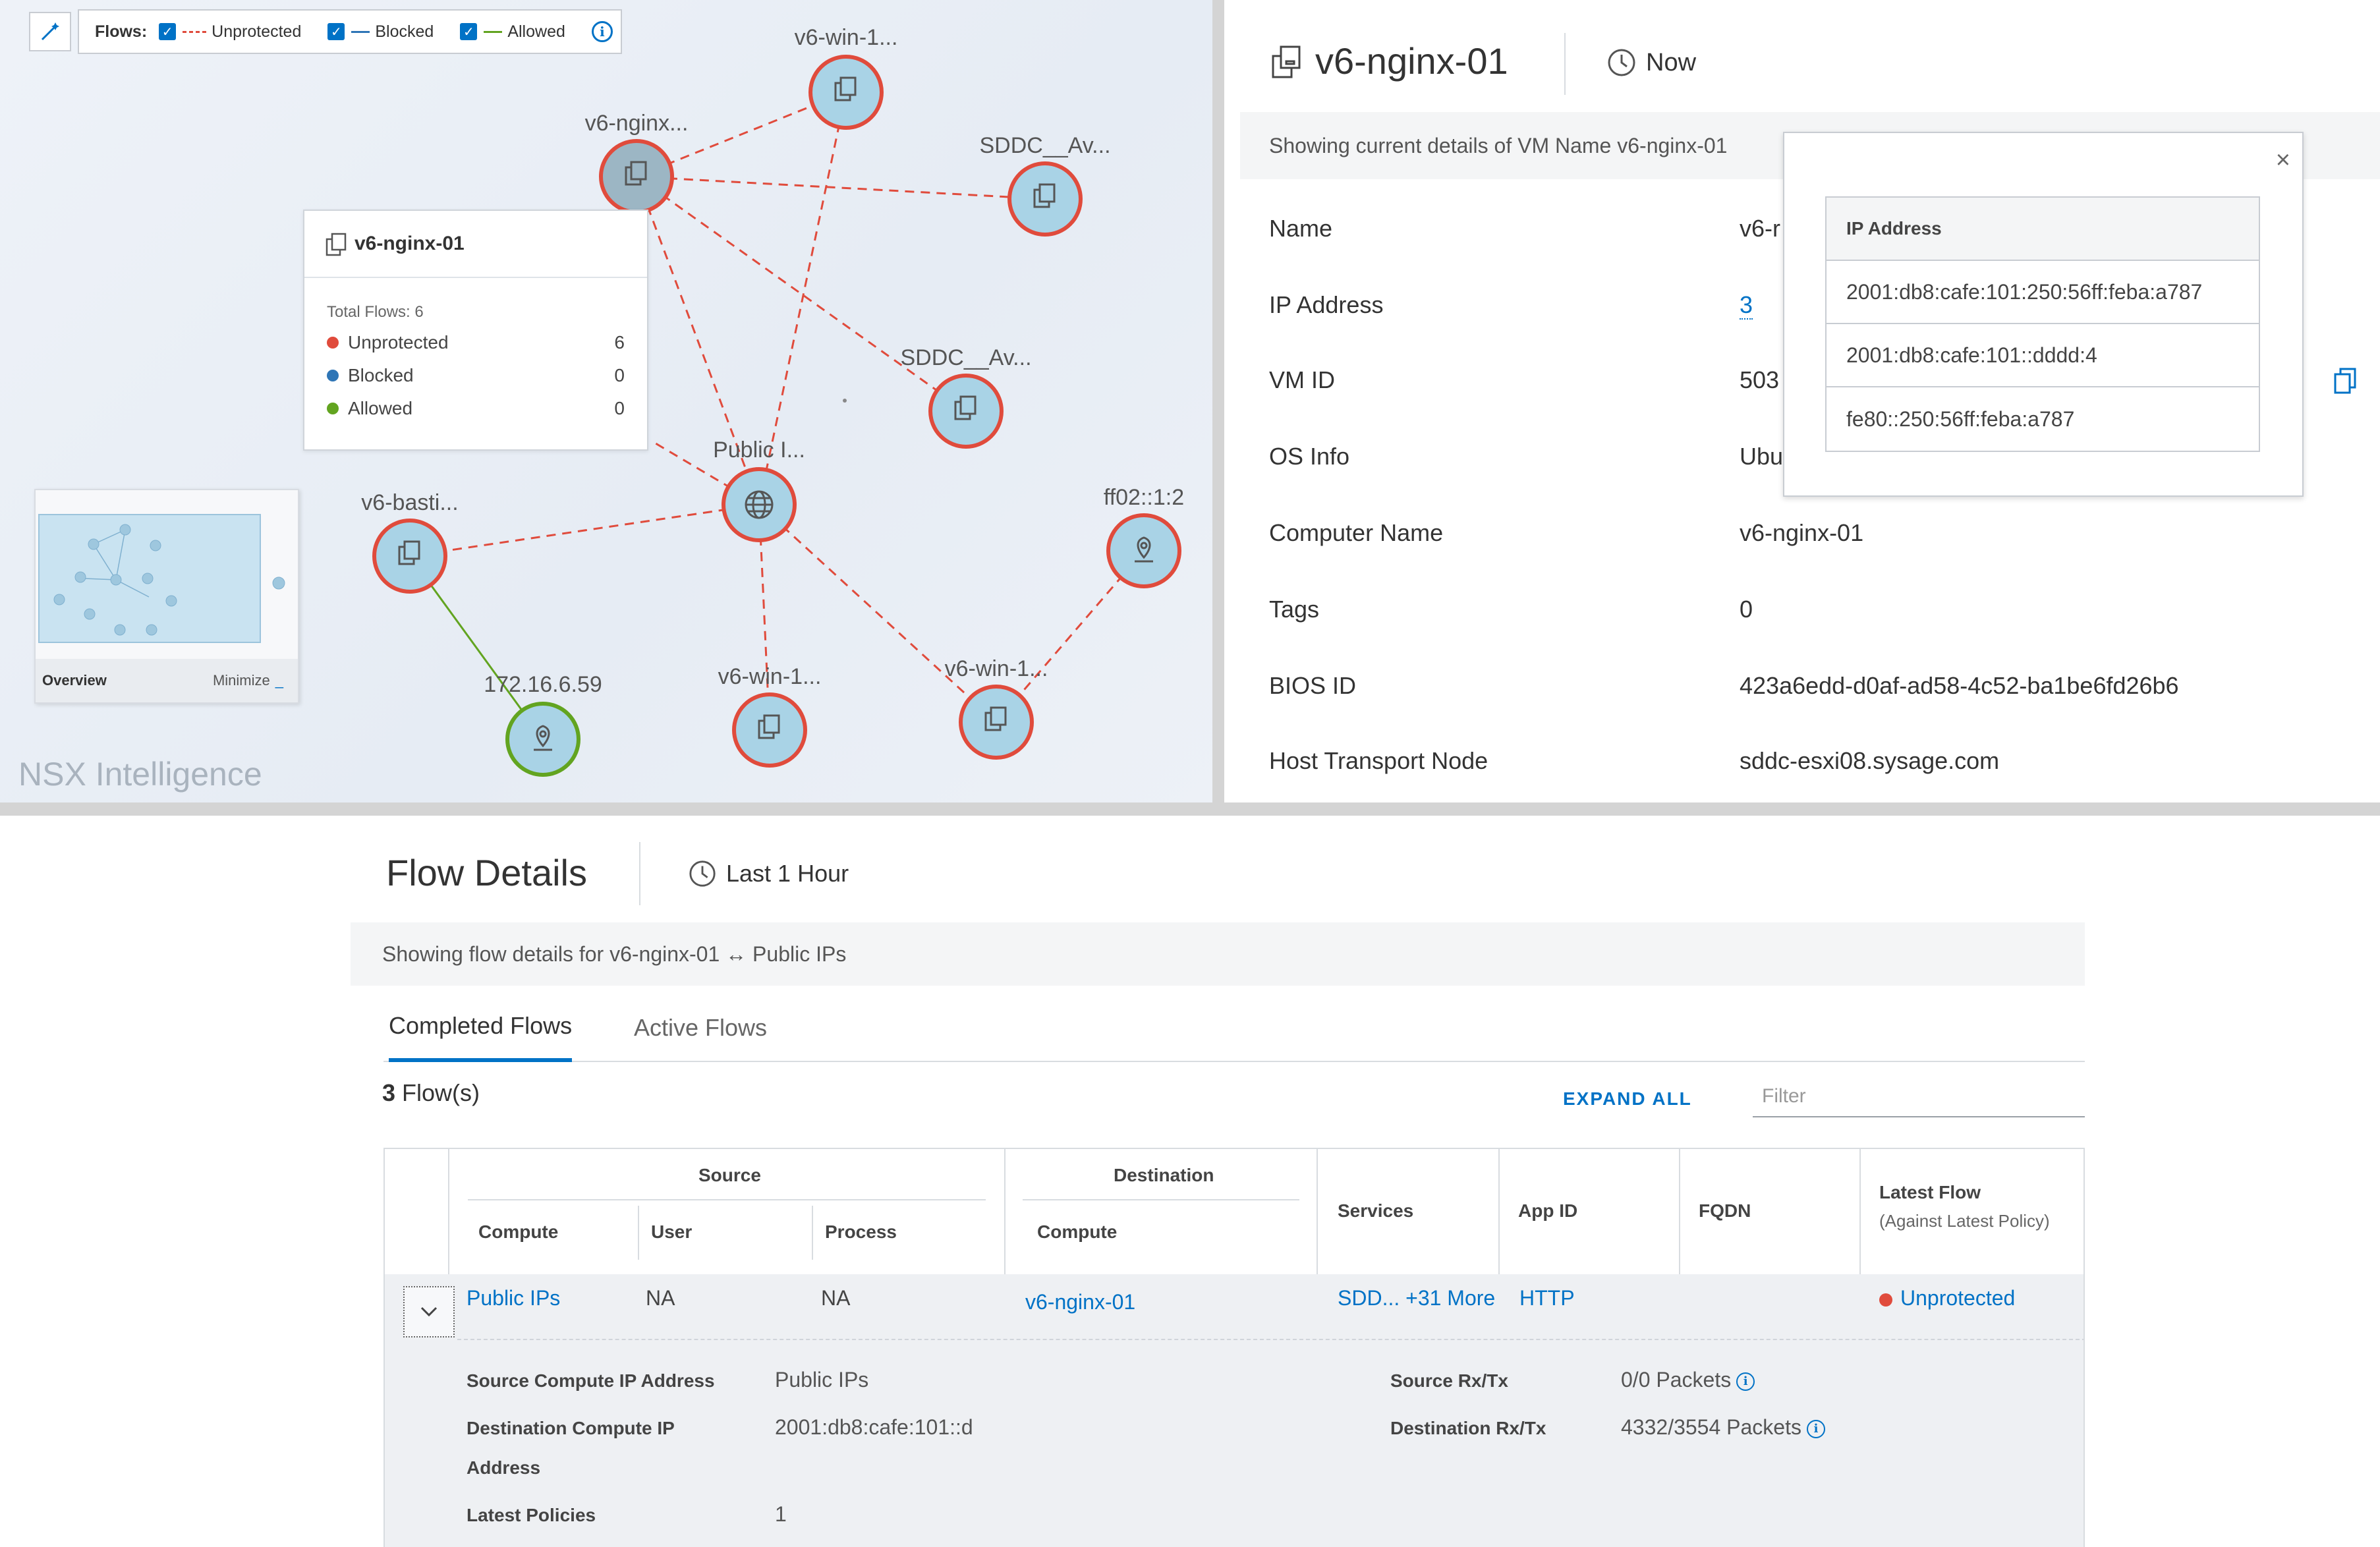 Image resolution: width=2380 pixels, height=1547 pixels. Describe the element at coordinates (531, 1515) in the screenshot. I see `detail-policies-label: Latest Policies` at that location.